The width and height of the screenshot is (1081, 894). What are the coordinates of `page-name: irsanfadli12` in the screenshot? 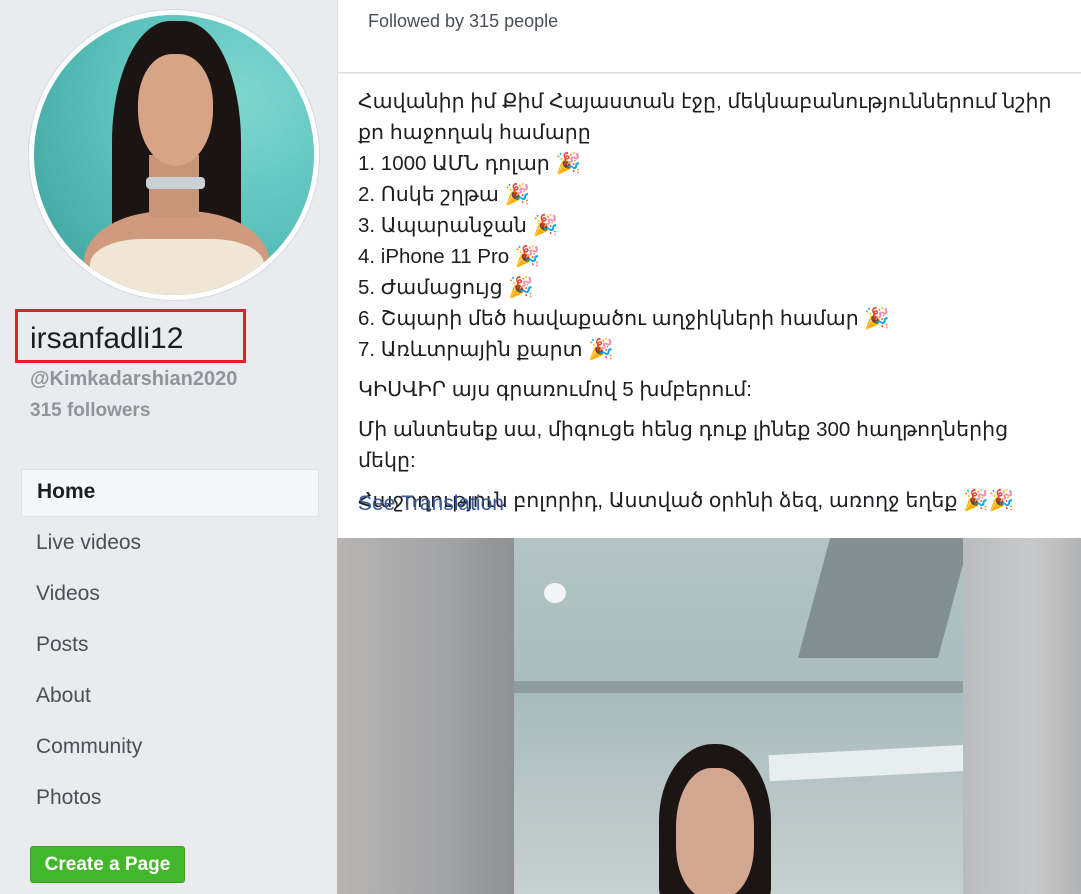 It's located at (107, 338).